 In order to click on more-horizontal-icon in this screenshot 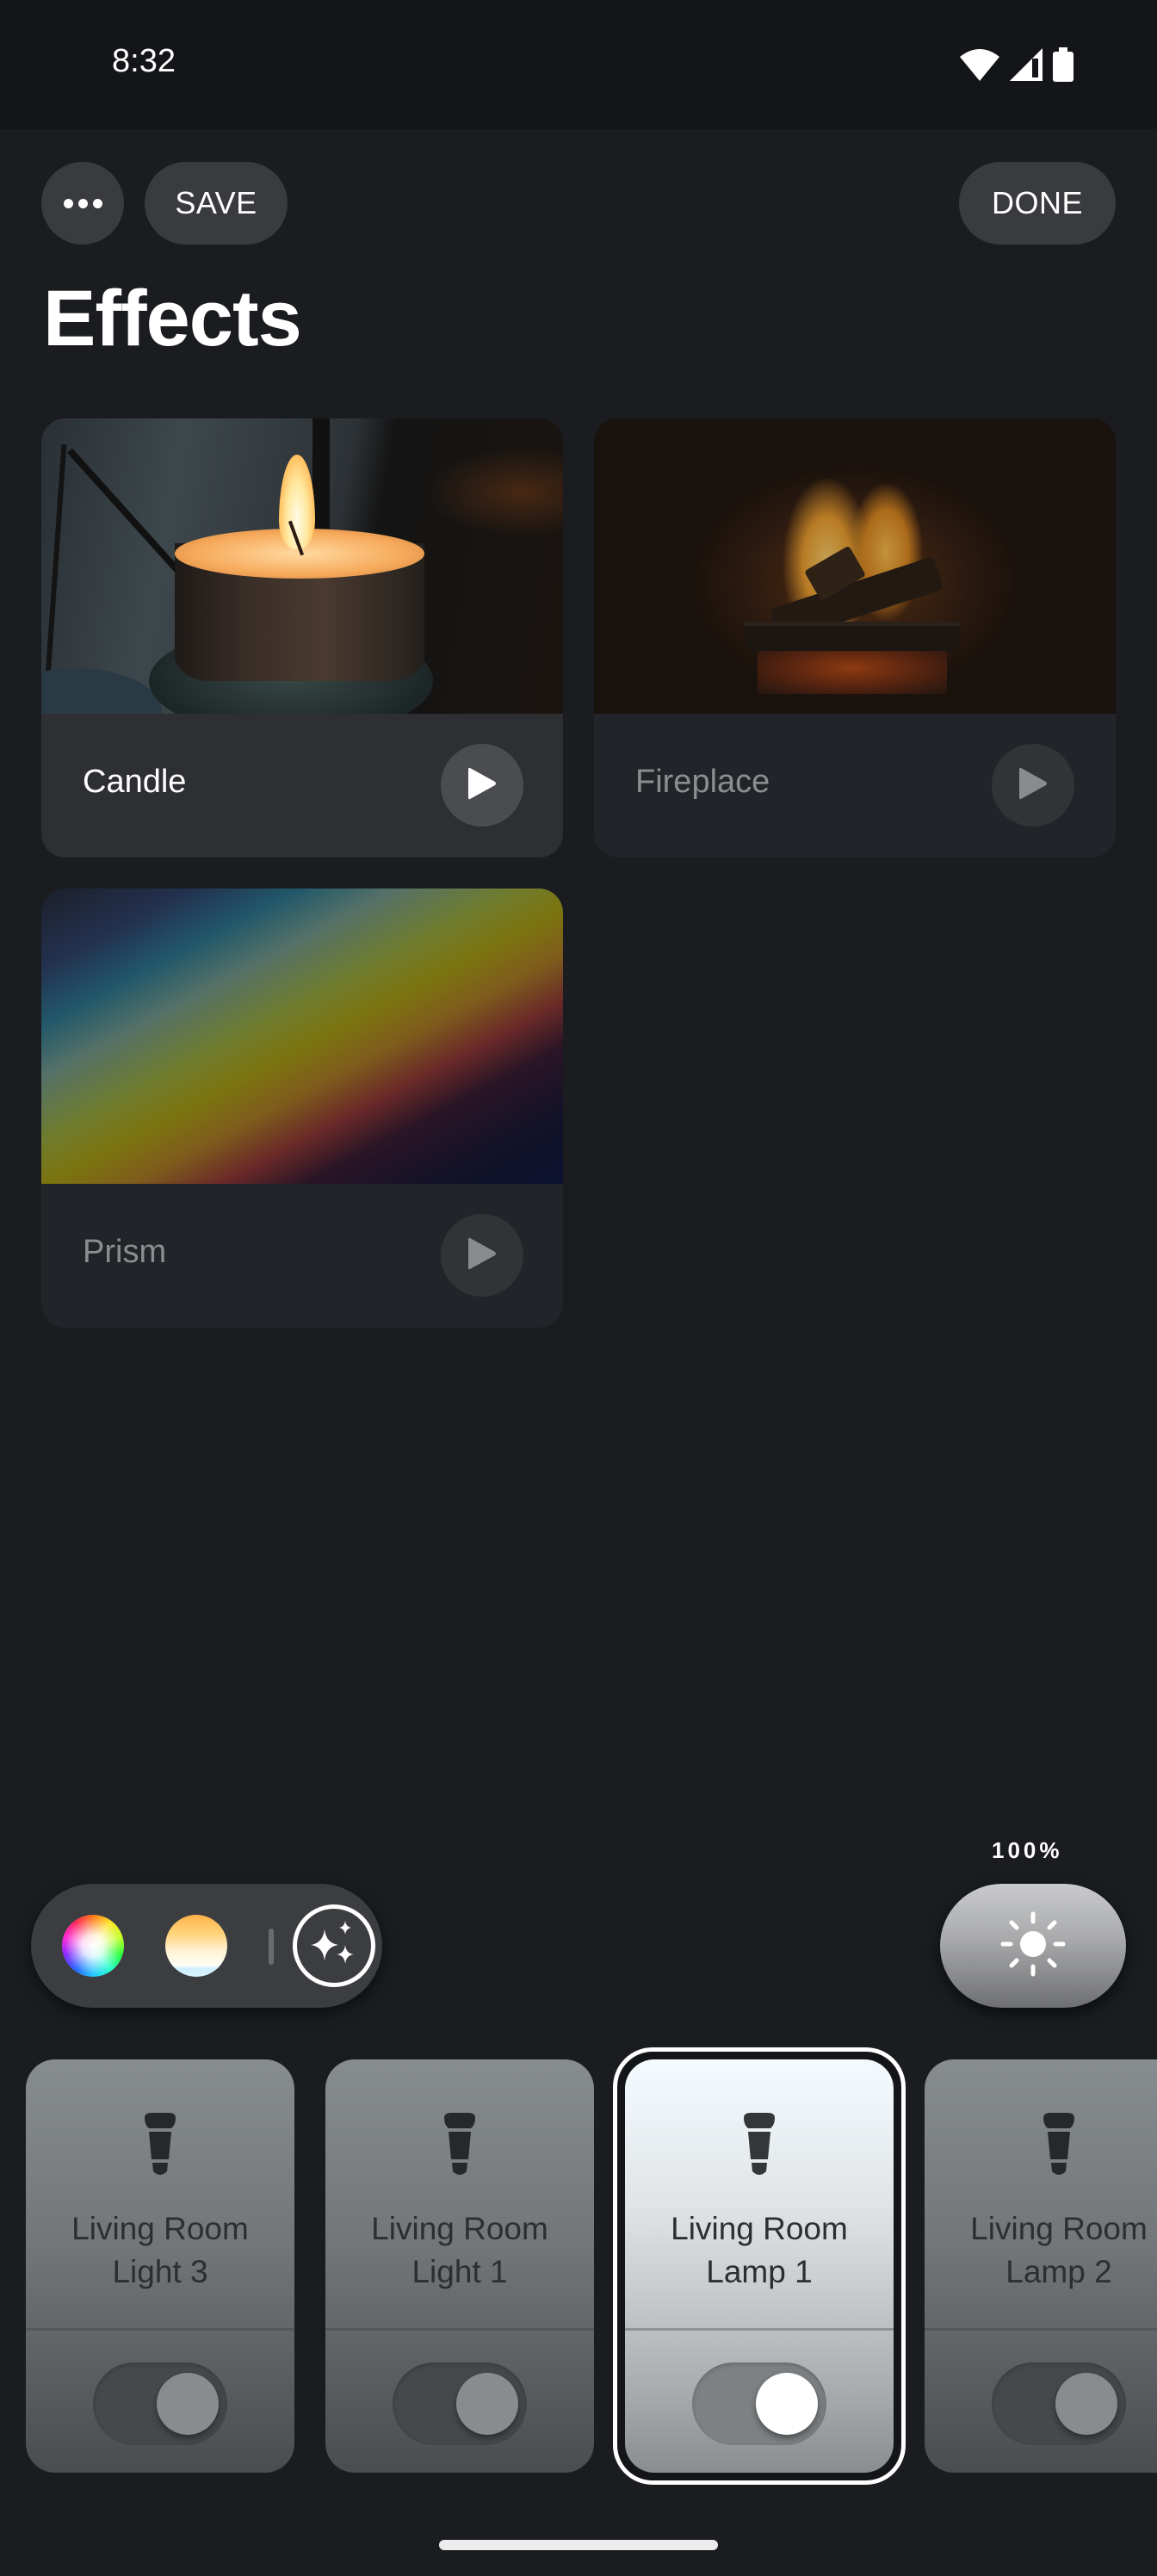, I will do `click(82, 203)`.